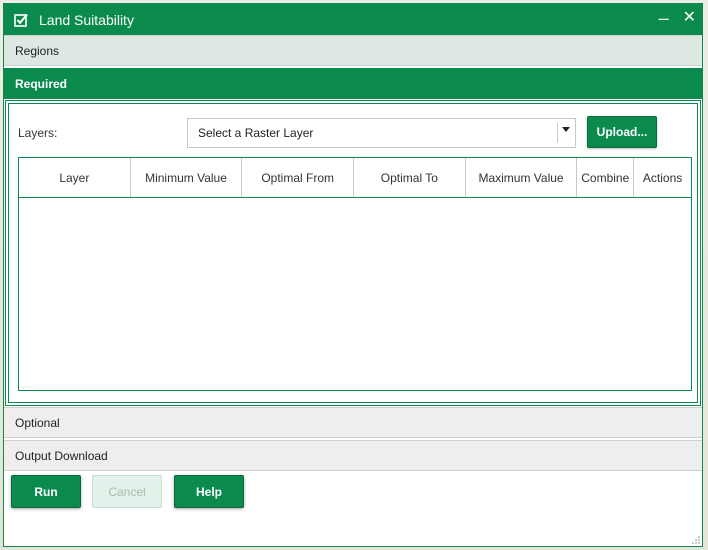 The width and height of the screenshot is (708, 550). I want to click on minimize-icon: –, so click(664, 18).